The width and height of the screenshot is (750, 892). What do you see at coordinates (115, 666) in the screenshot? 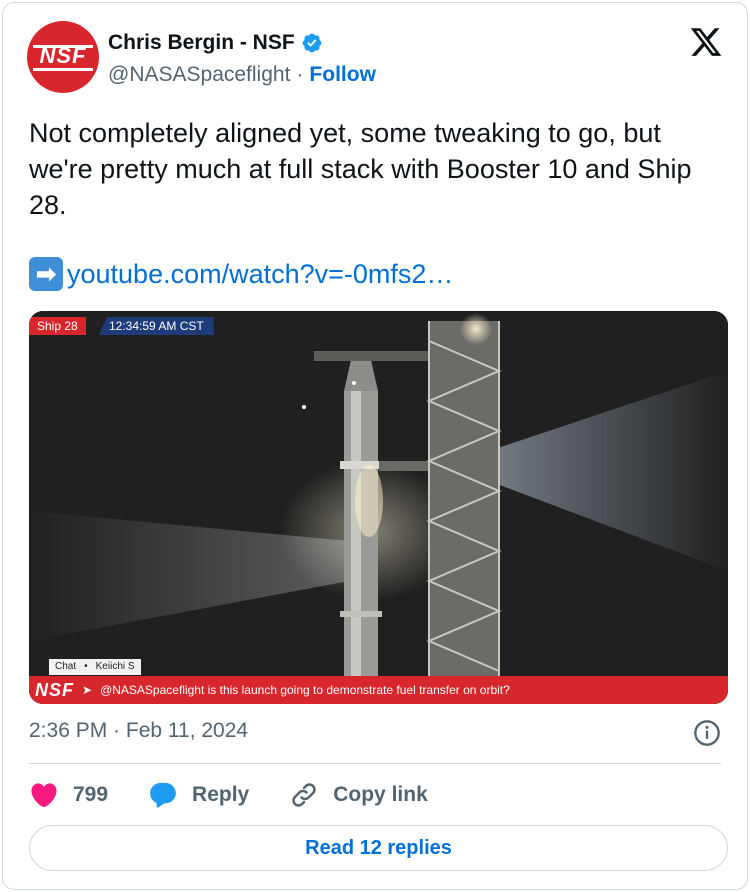
I see `chat-tag-user: Keiichi S` at bounding box center [115, 666].